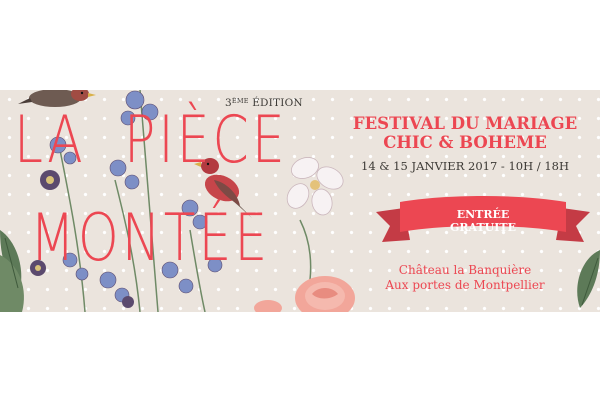 This screenshot has width=600, height=400. Describe the element at coordinates (483, 227) in the screenshot. I see `entry-line-2: GRATUITE` at that location.